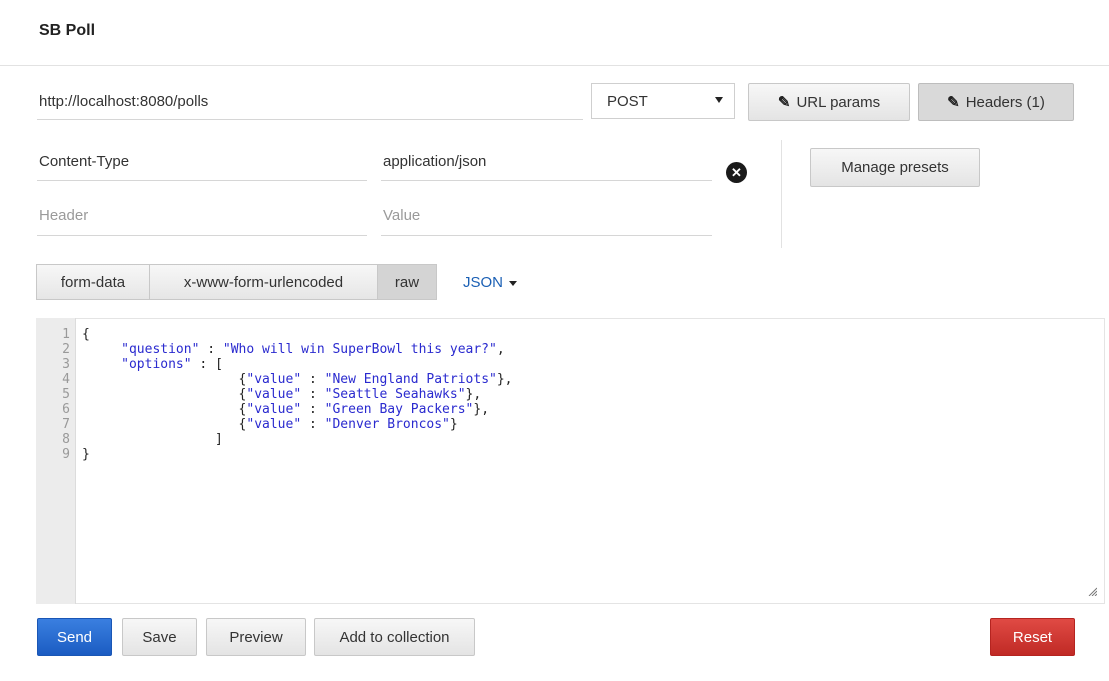 The image size is (1109, 681). What do you see at coordinates (86, 334) in the screenshot?
I see `code-line: {` at bounding box center [86, 334].